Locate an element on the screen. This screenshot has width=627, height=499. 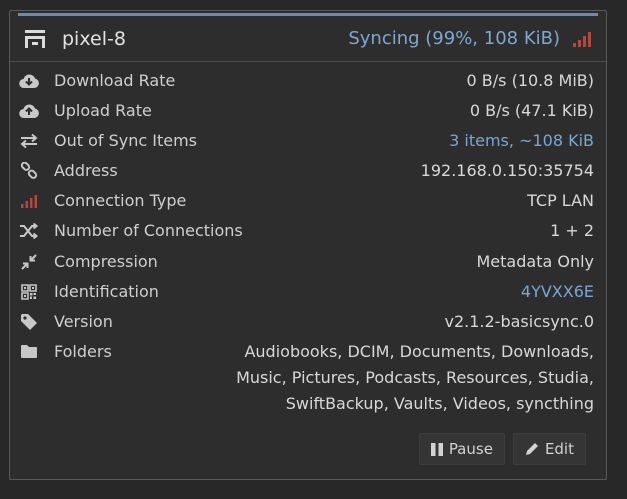
folder-icon is located at coordinates (29, 352).